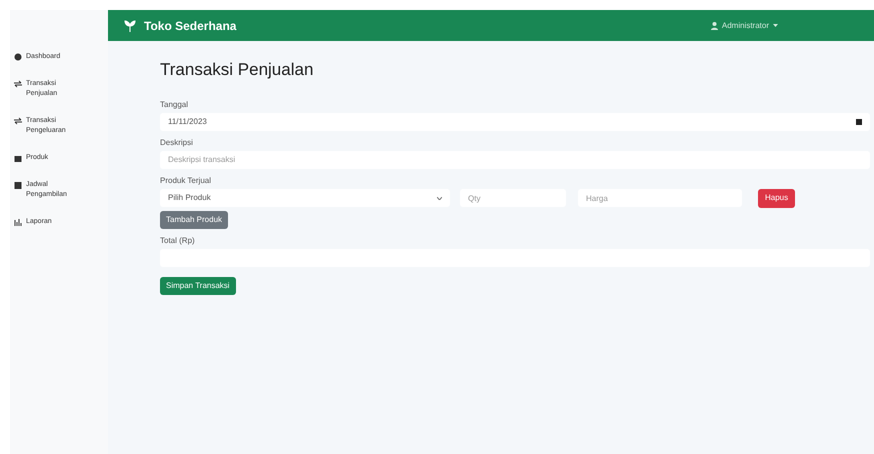 The height and width of the screenshot is (454, 874). What do you see at coordinates (515, 159) in the screenshot?
I see `description-field: Deskripsi transaksi` at bounding box center [515, 159].